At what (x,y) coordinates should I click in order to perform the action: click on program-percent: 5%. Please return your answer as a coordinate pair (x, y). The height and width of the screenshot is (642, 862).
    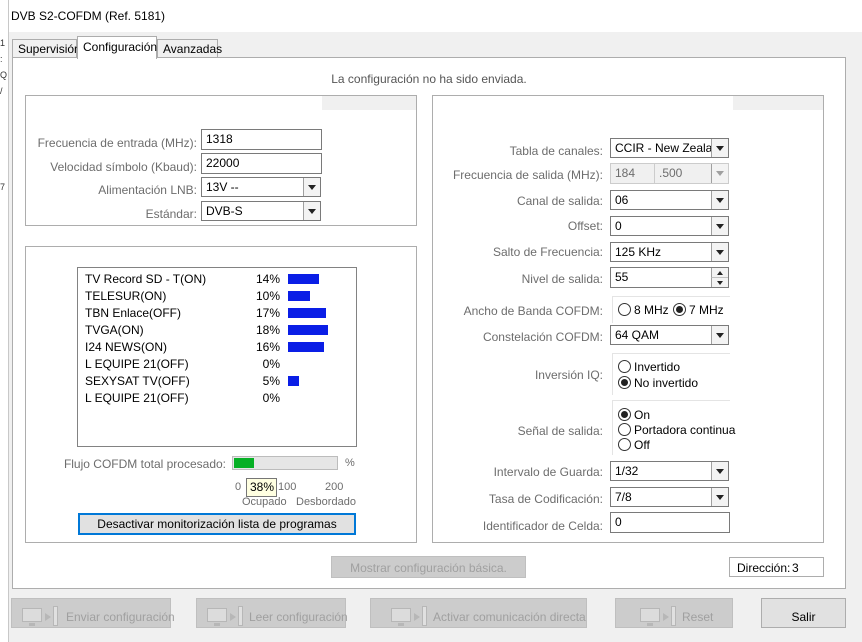
    Looking at the image, I should click on (271, 381).